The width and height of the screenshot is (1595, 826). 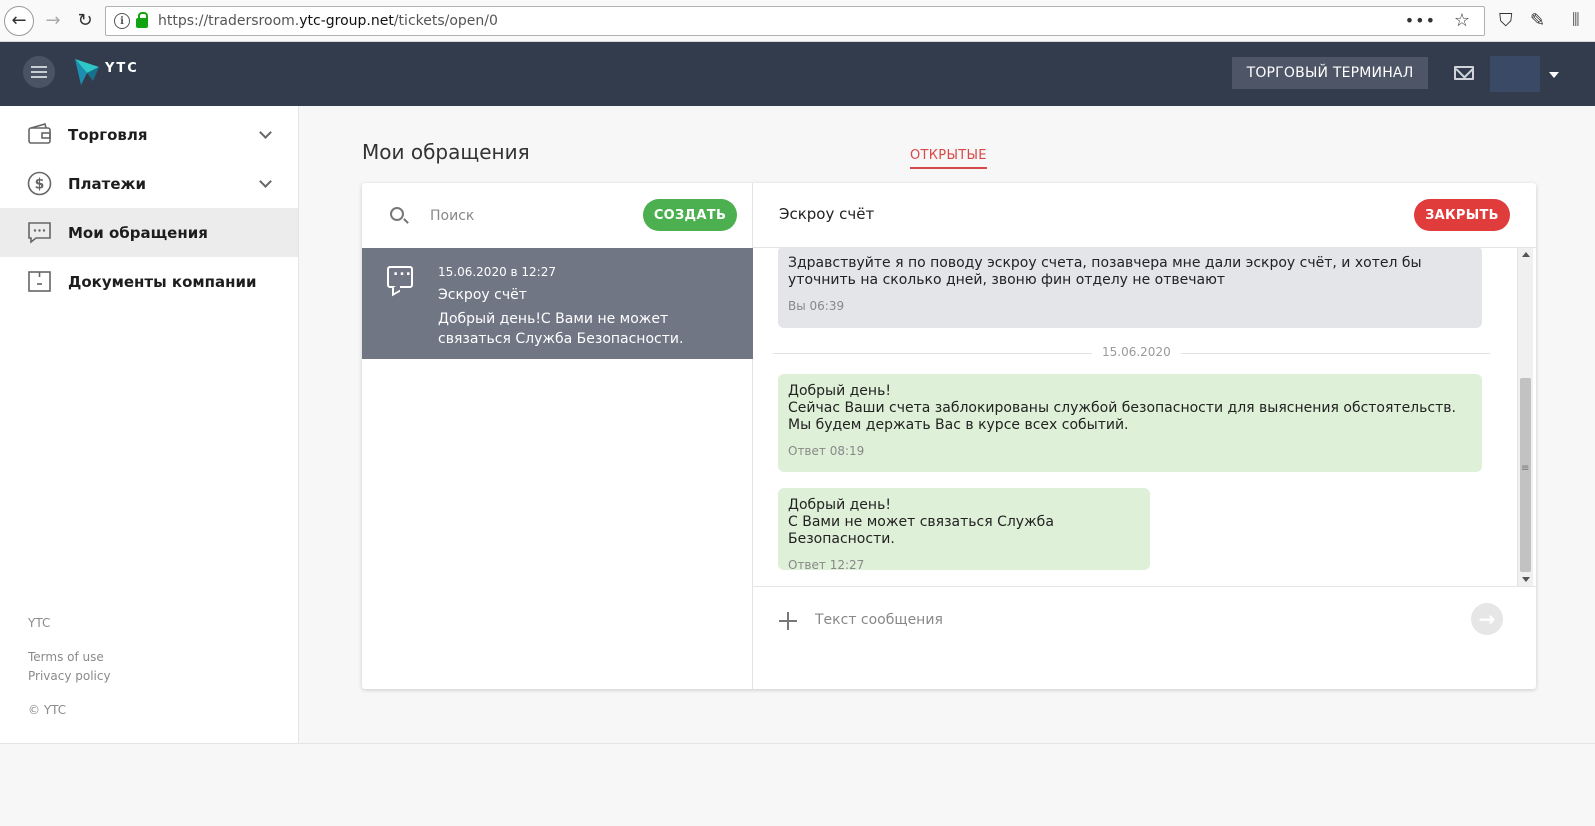 What do you see at coordinates (497, 272) in the screenshot?
I see `ticket-date: 15.06.2020 в 12:27` at bounding box center [497, 272].